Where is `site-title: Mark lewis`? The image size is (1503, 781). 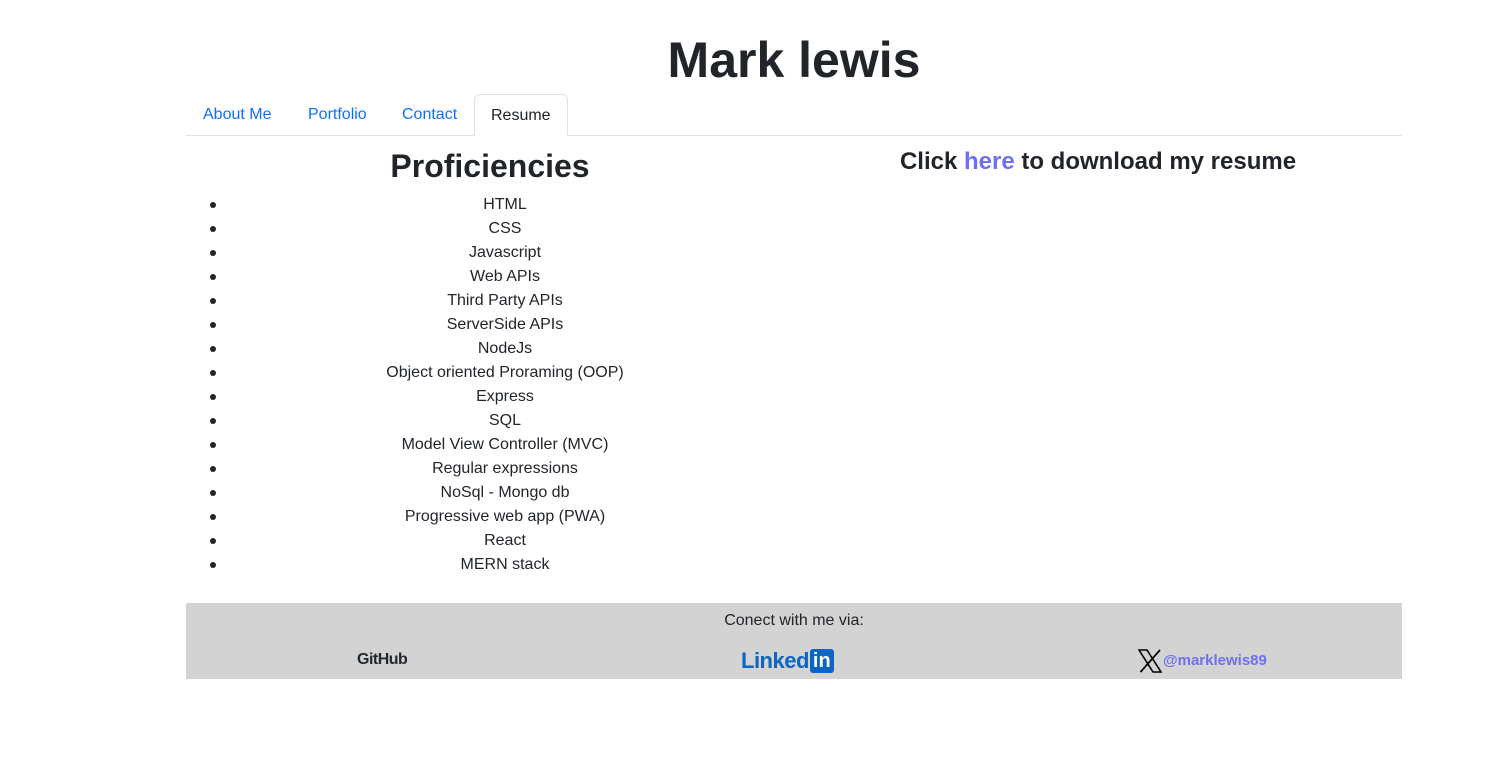
site-title: Mark lewis is located at coordinates (794, 60).